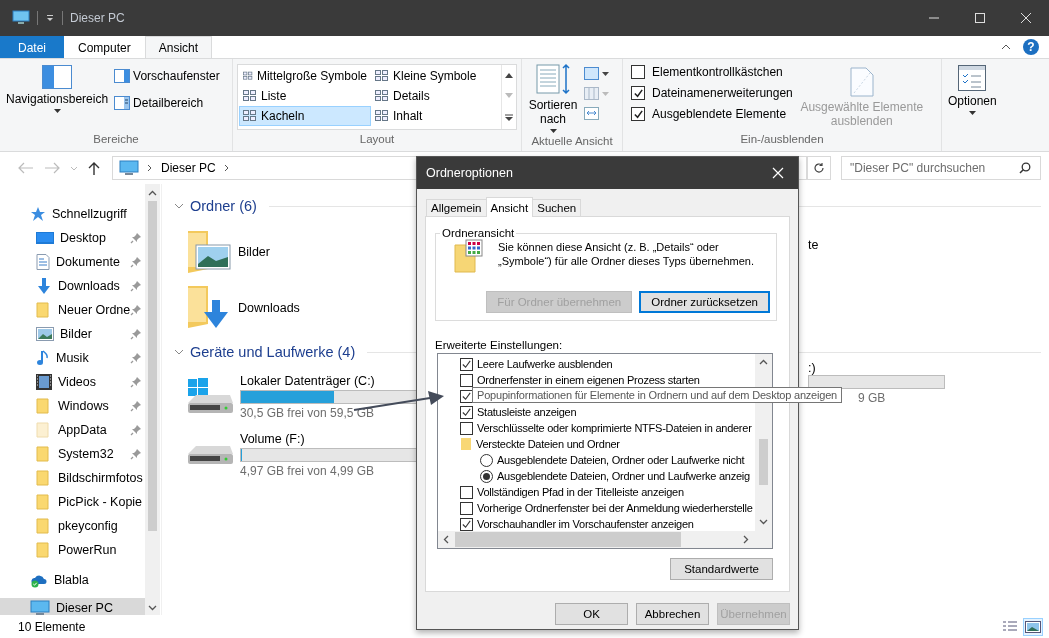 This screenshot has width=1049, height=638. What do you see at coordinates (499, 345) in the screenshot?
I see `section-label: Erweiterte Einstellungen:` at bounding box center [499, 345].